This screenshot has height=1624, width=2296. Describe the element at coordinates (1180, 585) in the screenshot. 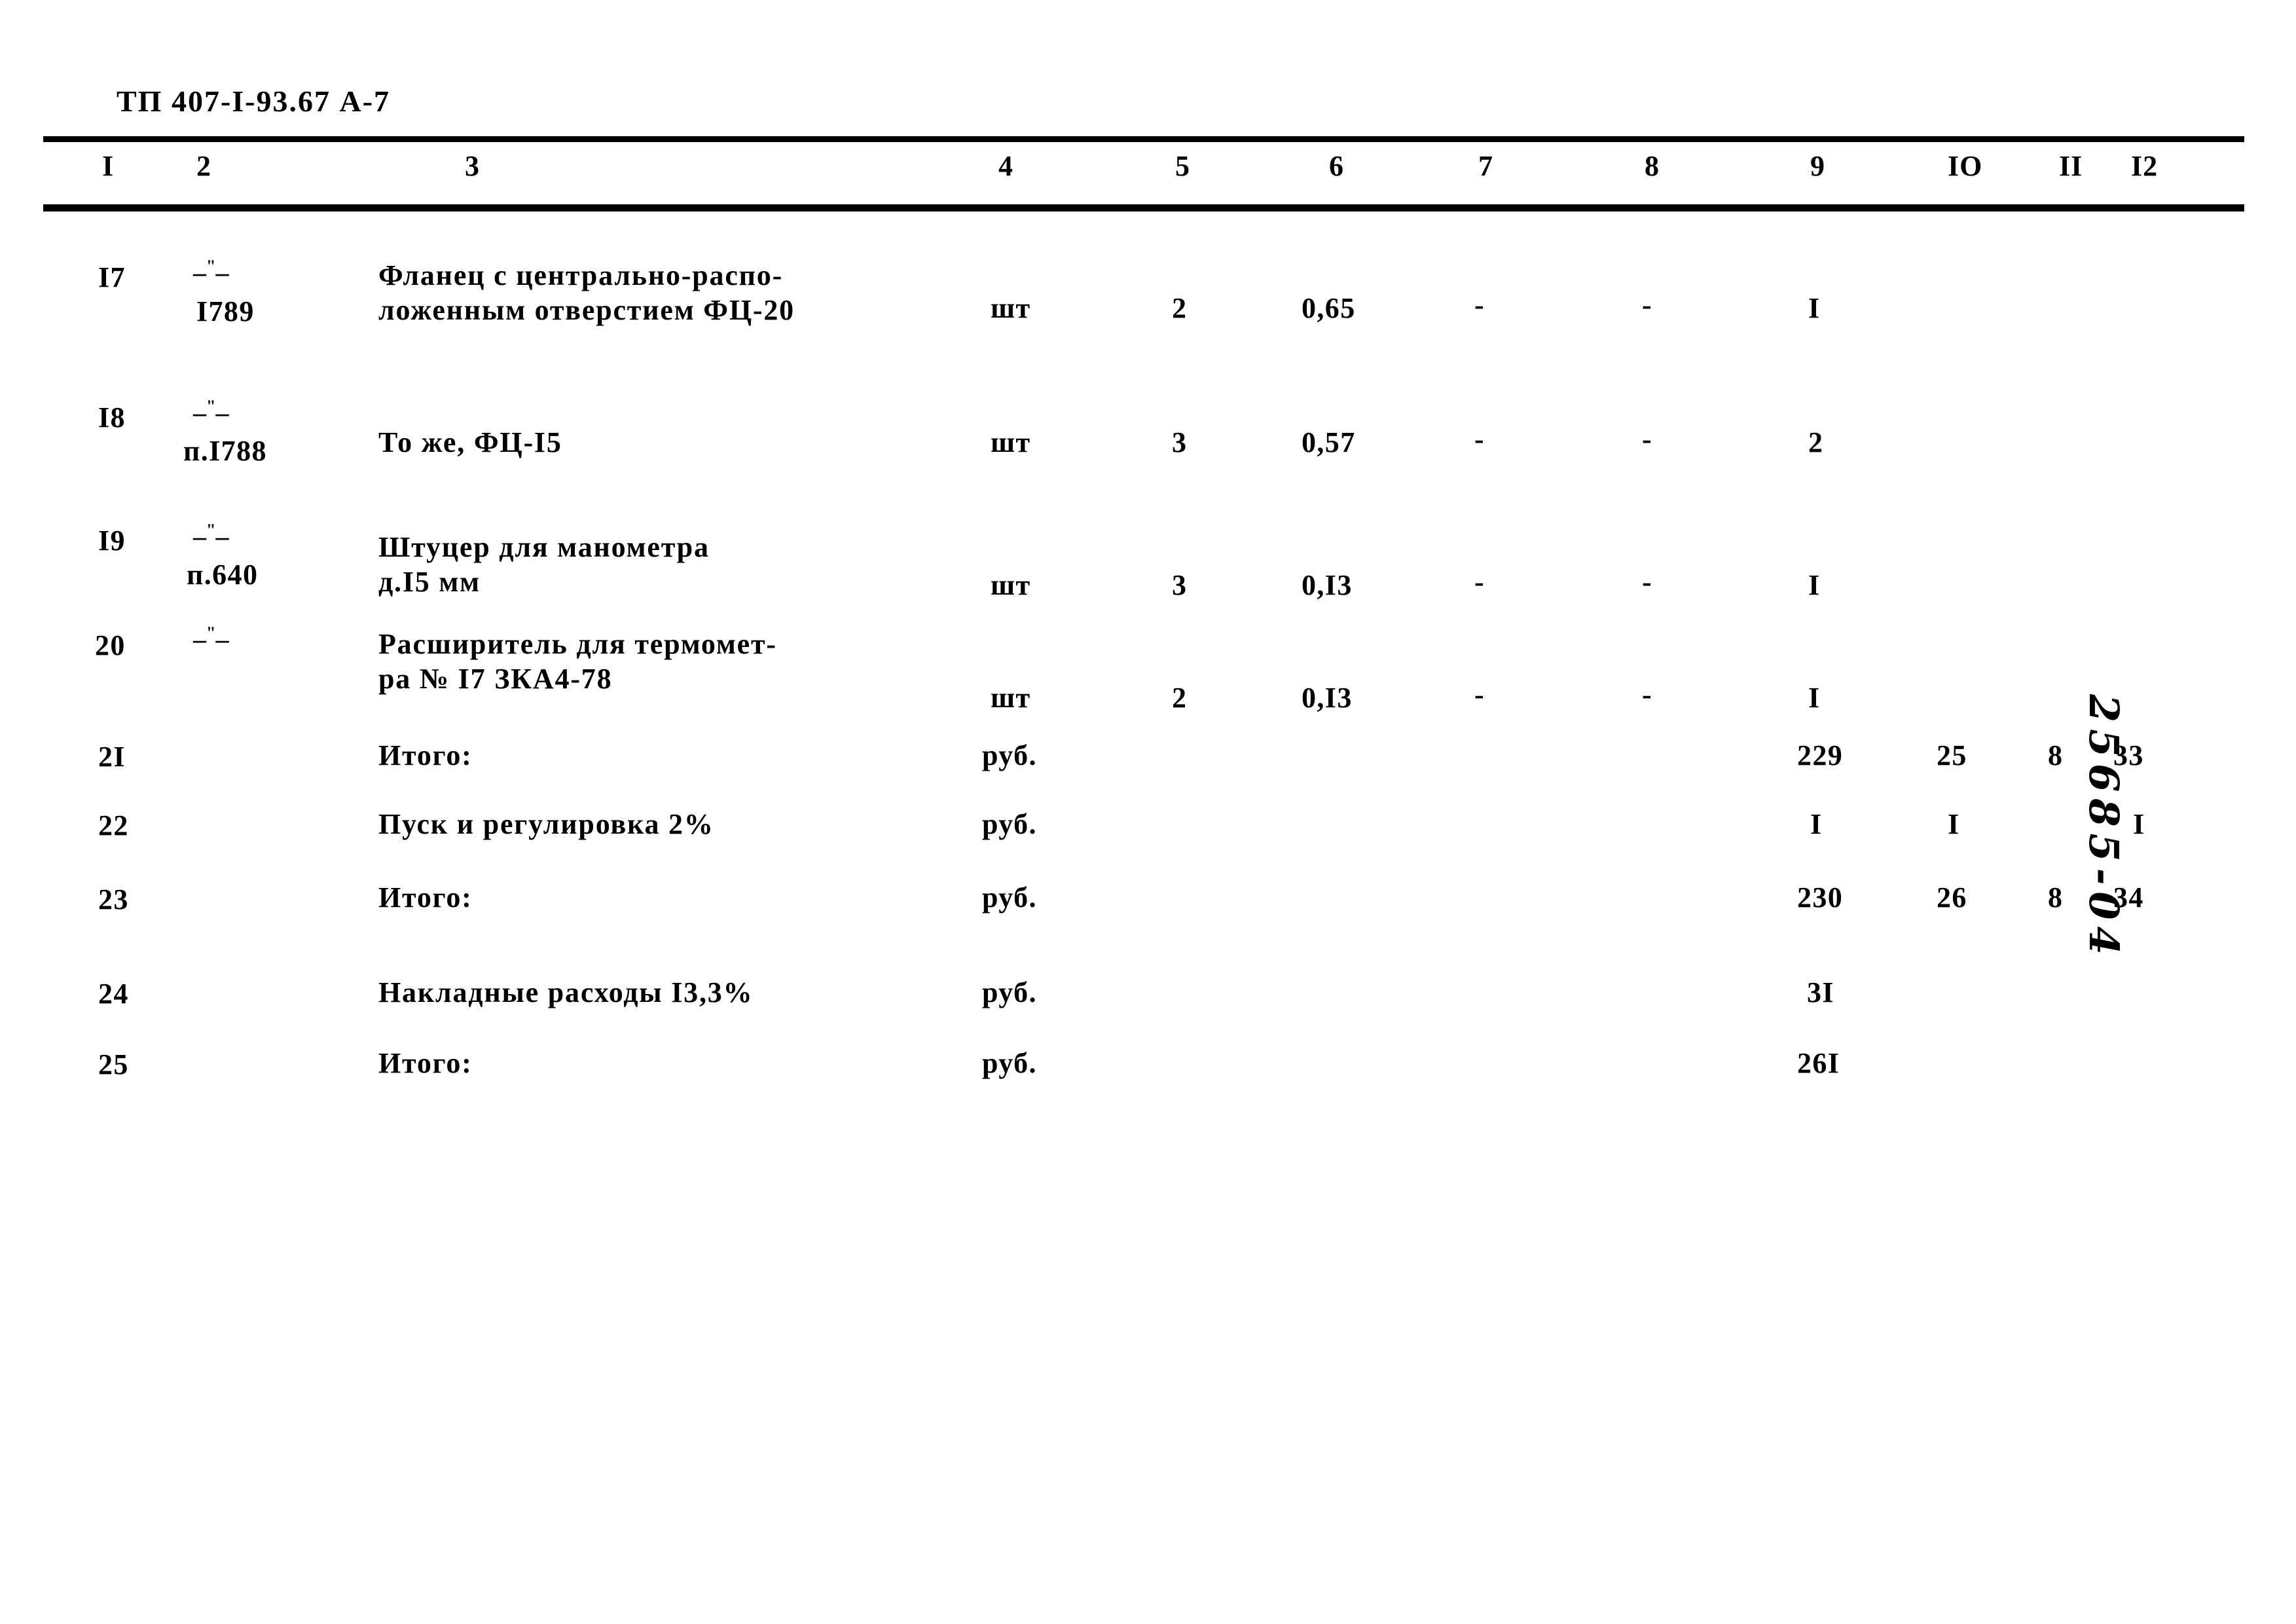

I see `table-row-19-quantity: 3` at that location.